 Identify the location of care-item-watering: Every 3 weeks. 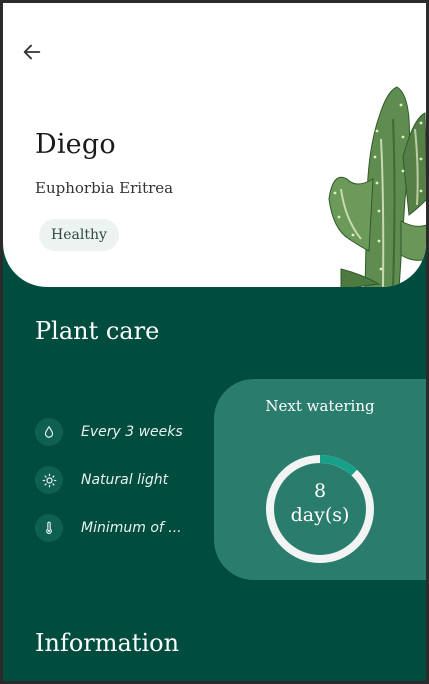
(109, 432).